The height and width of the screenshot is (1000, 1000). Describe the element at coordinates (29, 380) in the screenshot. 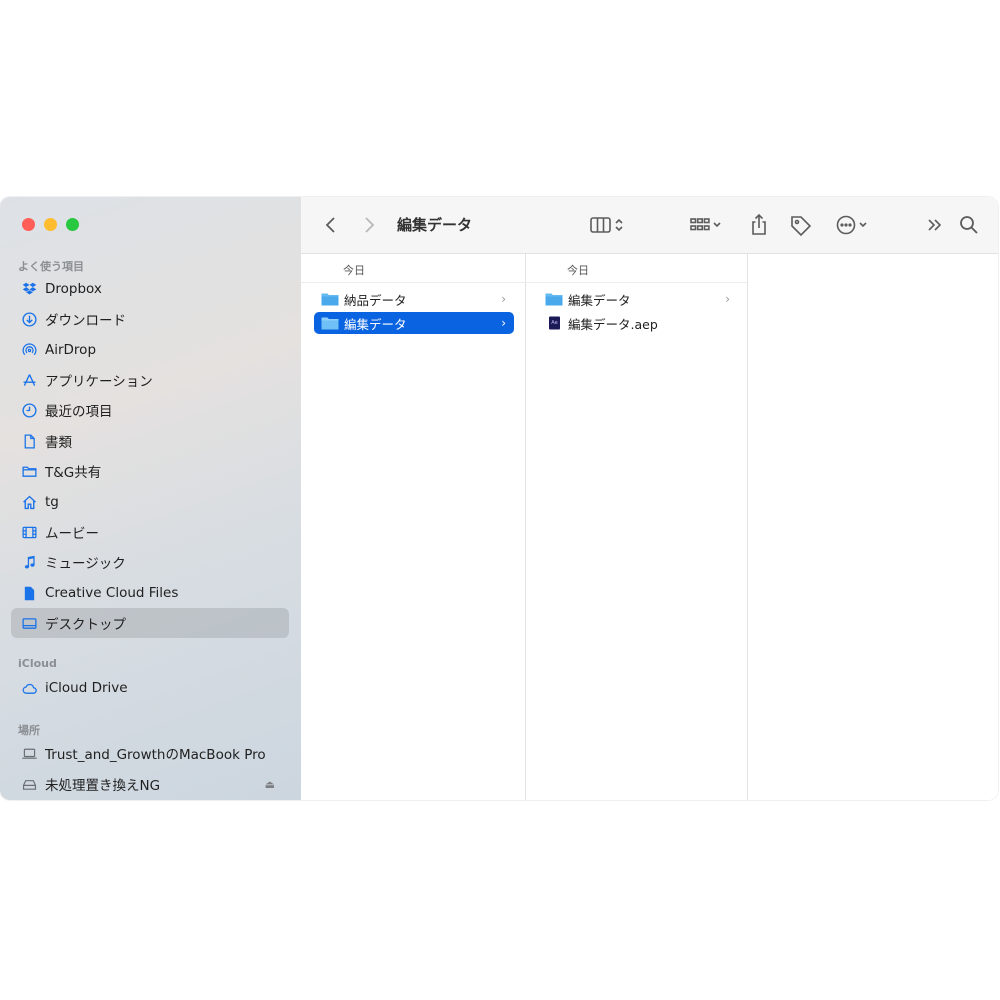

I see `applications-icon` at that location.